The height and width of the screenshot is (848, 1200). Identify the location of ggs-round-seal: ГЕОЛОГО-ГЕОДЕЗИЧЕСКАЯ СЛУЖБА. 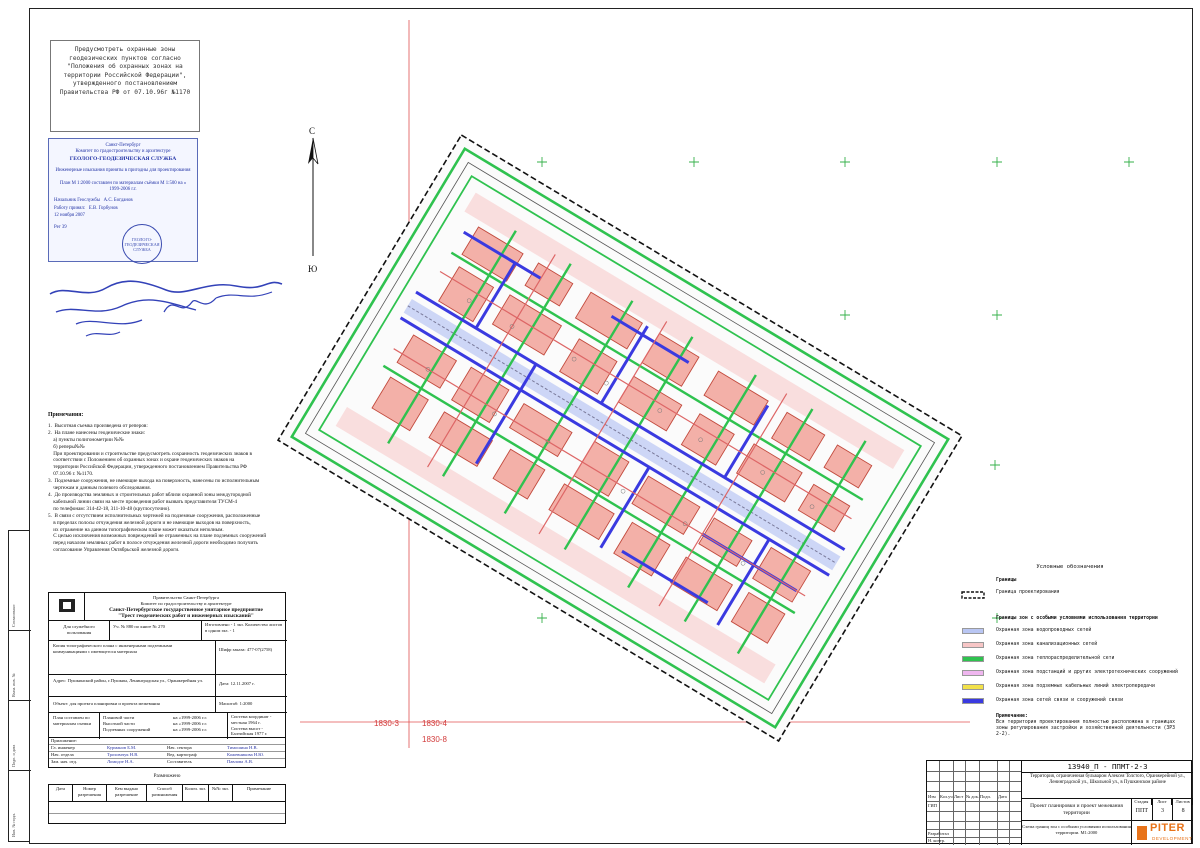
(142, 244).